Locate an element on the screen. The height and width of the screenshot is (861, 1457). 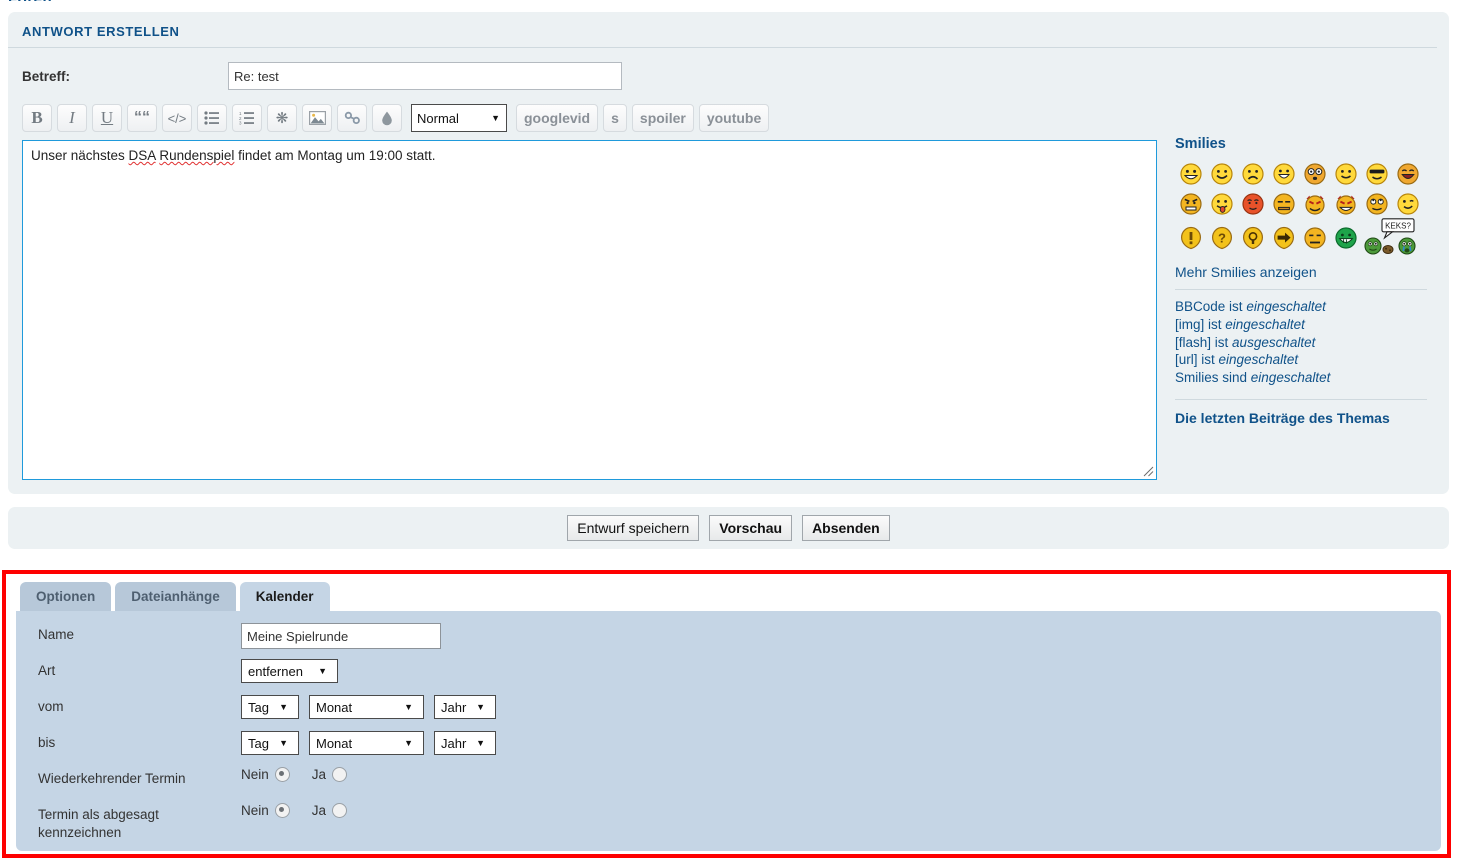
unordered-list-icon is located at coordinates (212, 118).